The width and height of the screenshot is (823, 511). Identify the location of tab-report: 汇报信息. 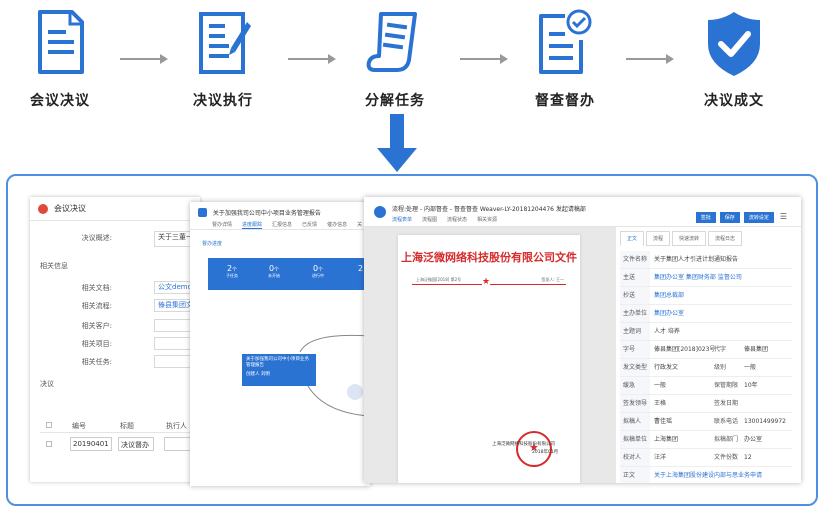
(282, 225).